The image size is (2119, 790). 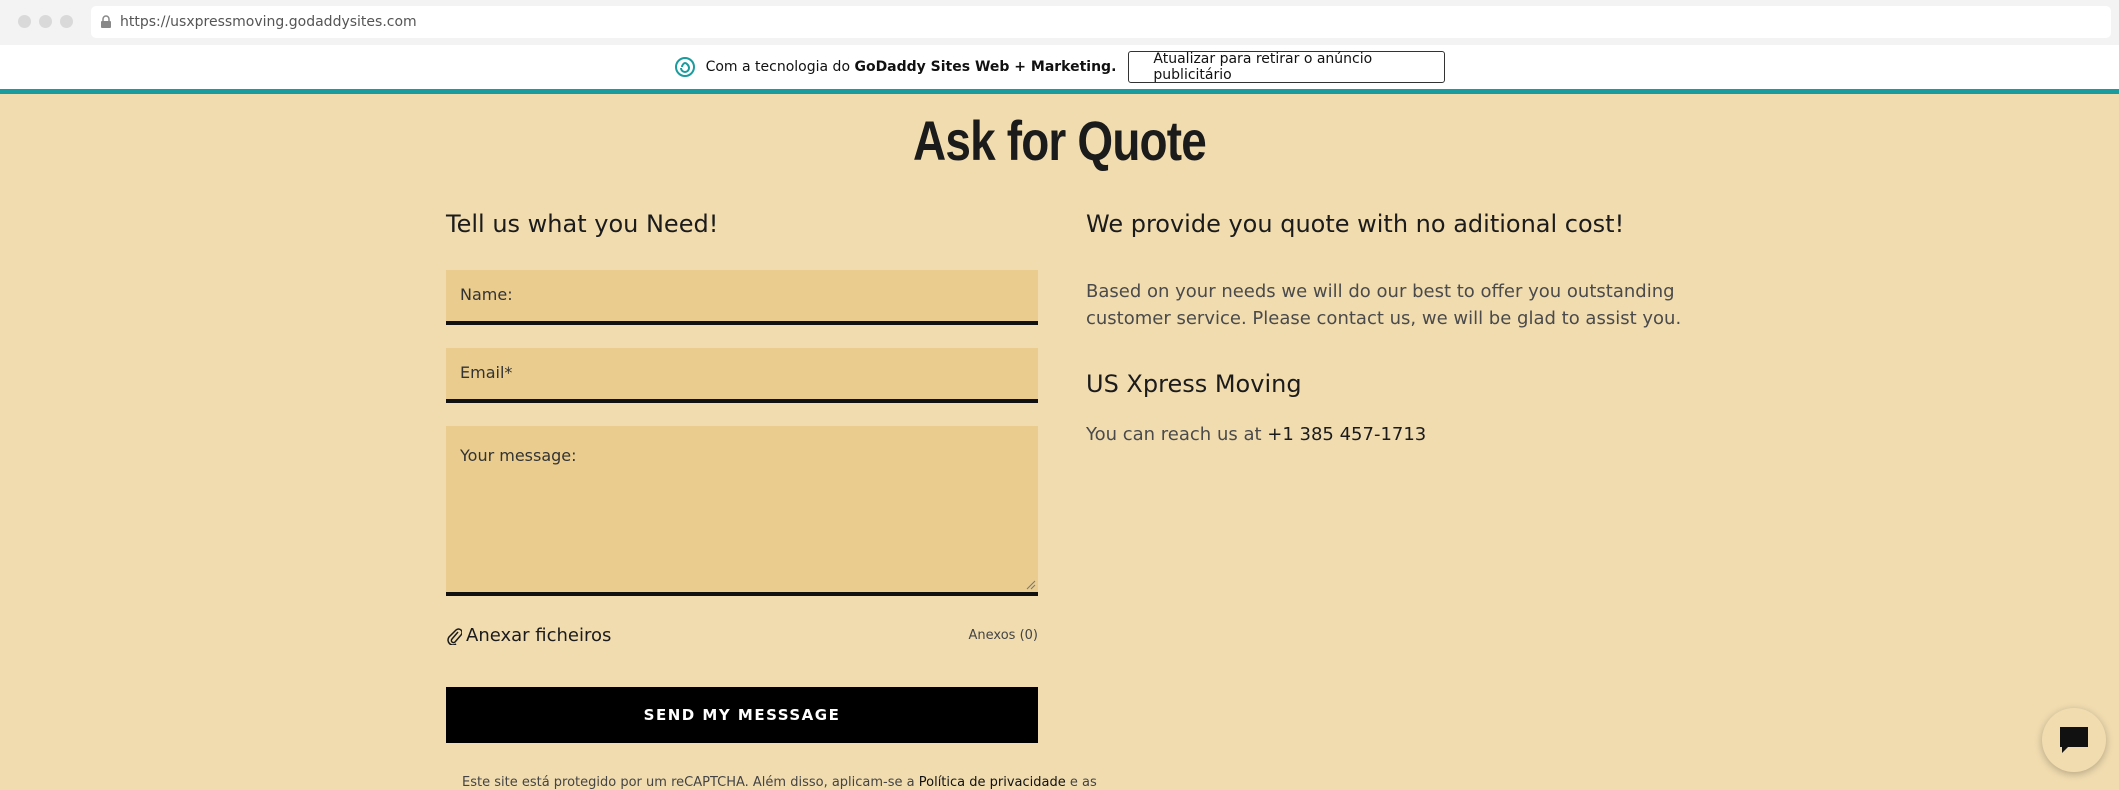 I want to click on address-bar: https://usxpressmoving.godaddysites.com, so click(x=1101, y=22).